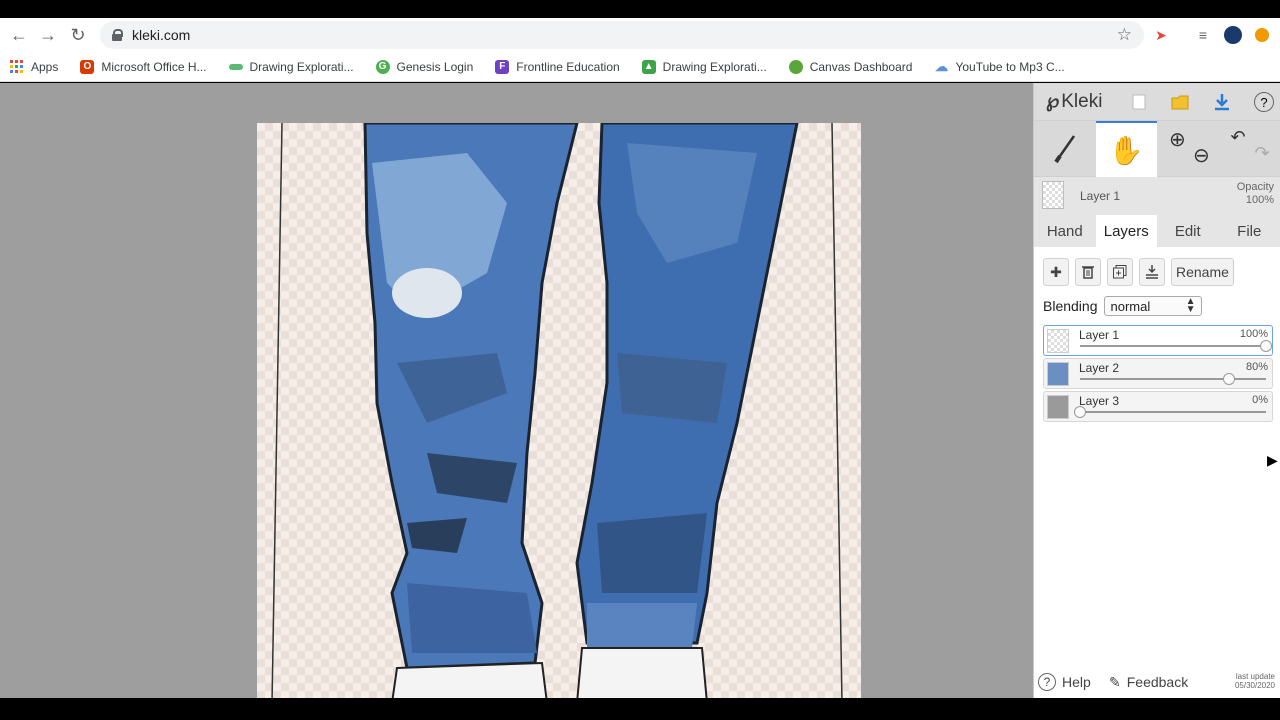 This screenshot has height=720, width=1280. Describe the element at coordinates (640, 709) in the screenshot. I see `screen-bottom-bar` at that location.